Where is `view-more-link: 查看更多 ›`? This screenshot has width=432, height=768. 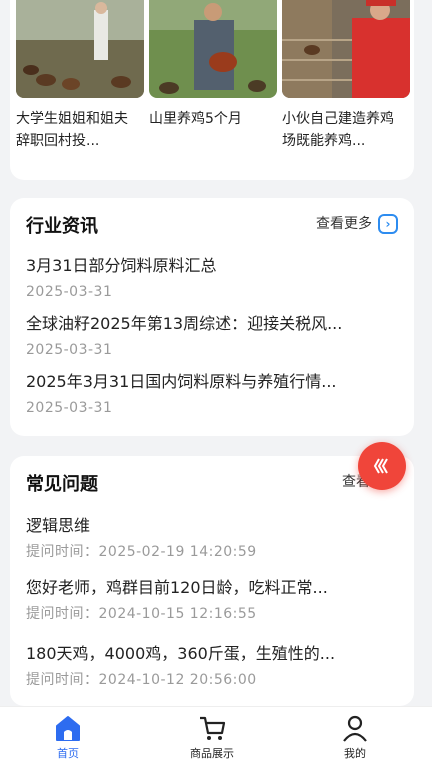 view-more-link: 查看更多 › is located at coordinates (357, 224).